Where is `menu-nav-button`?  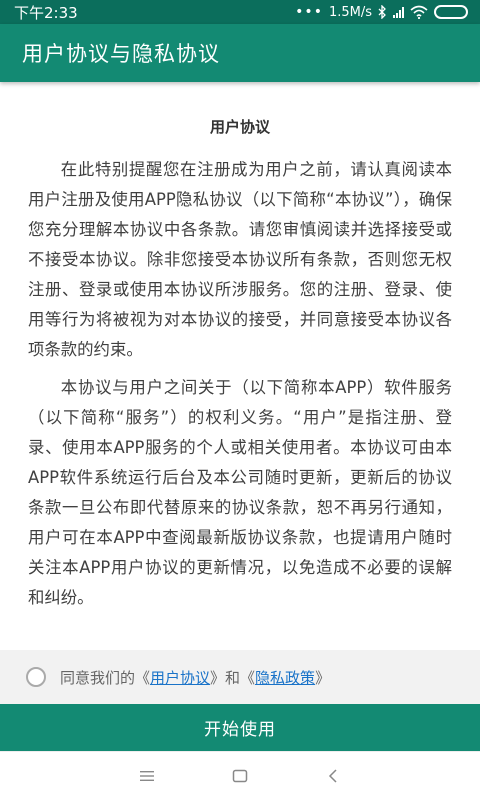
menu-nav-button is located at coordinates (147, 776).